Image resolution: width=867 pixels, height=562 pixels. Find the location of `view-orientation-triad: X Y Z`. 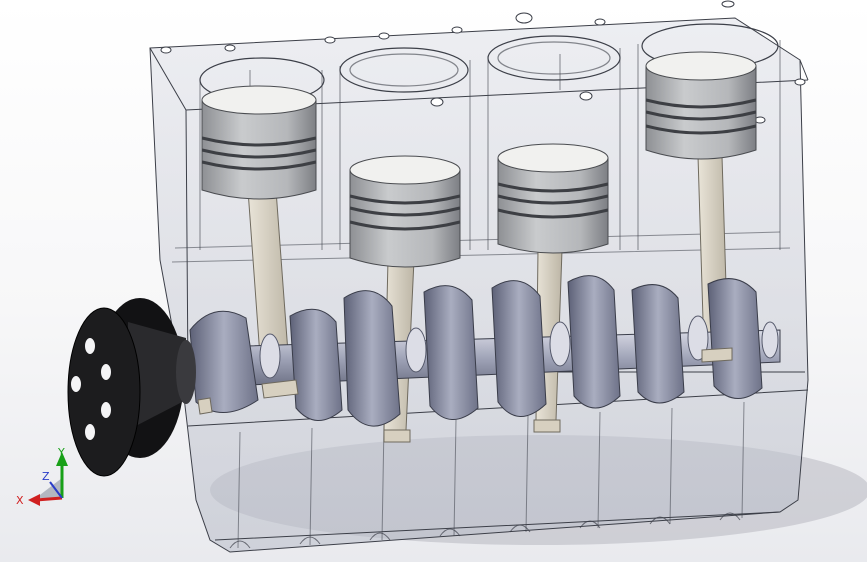

view-orientation-triad: X Y Z is located at coordinates (42, 476).